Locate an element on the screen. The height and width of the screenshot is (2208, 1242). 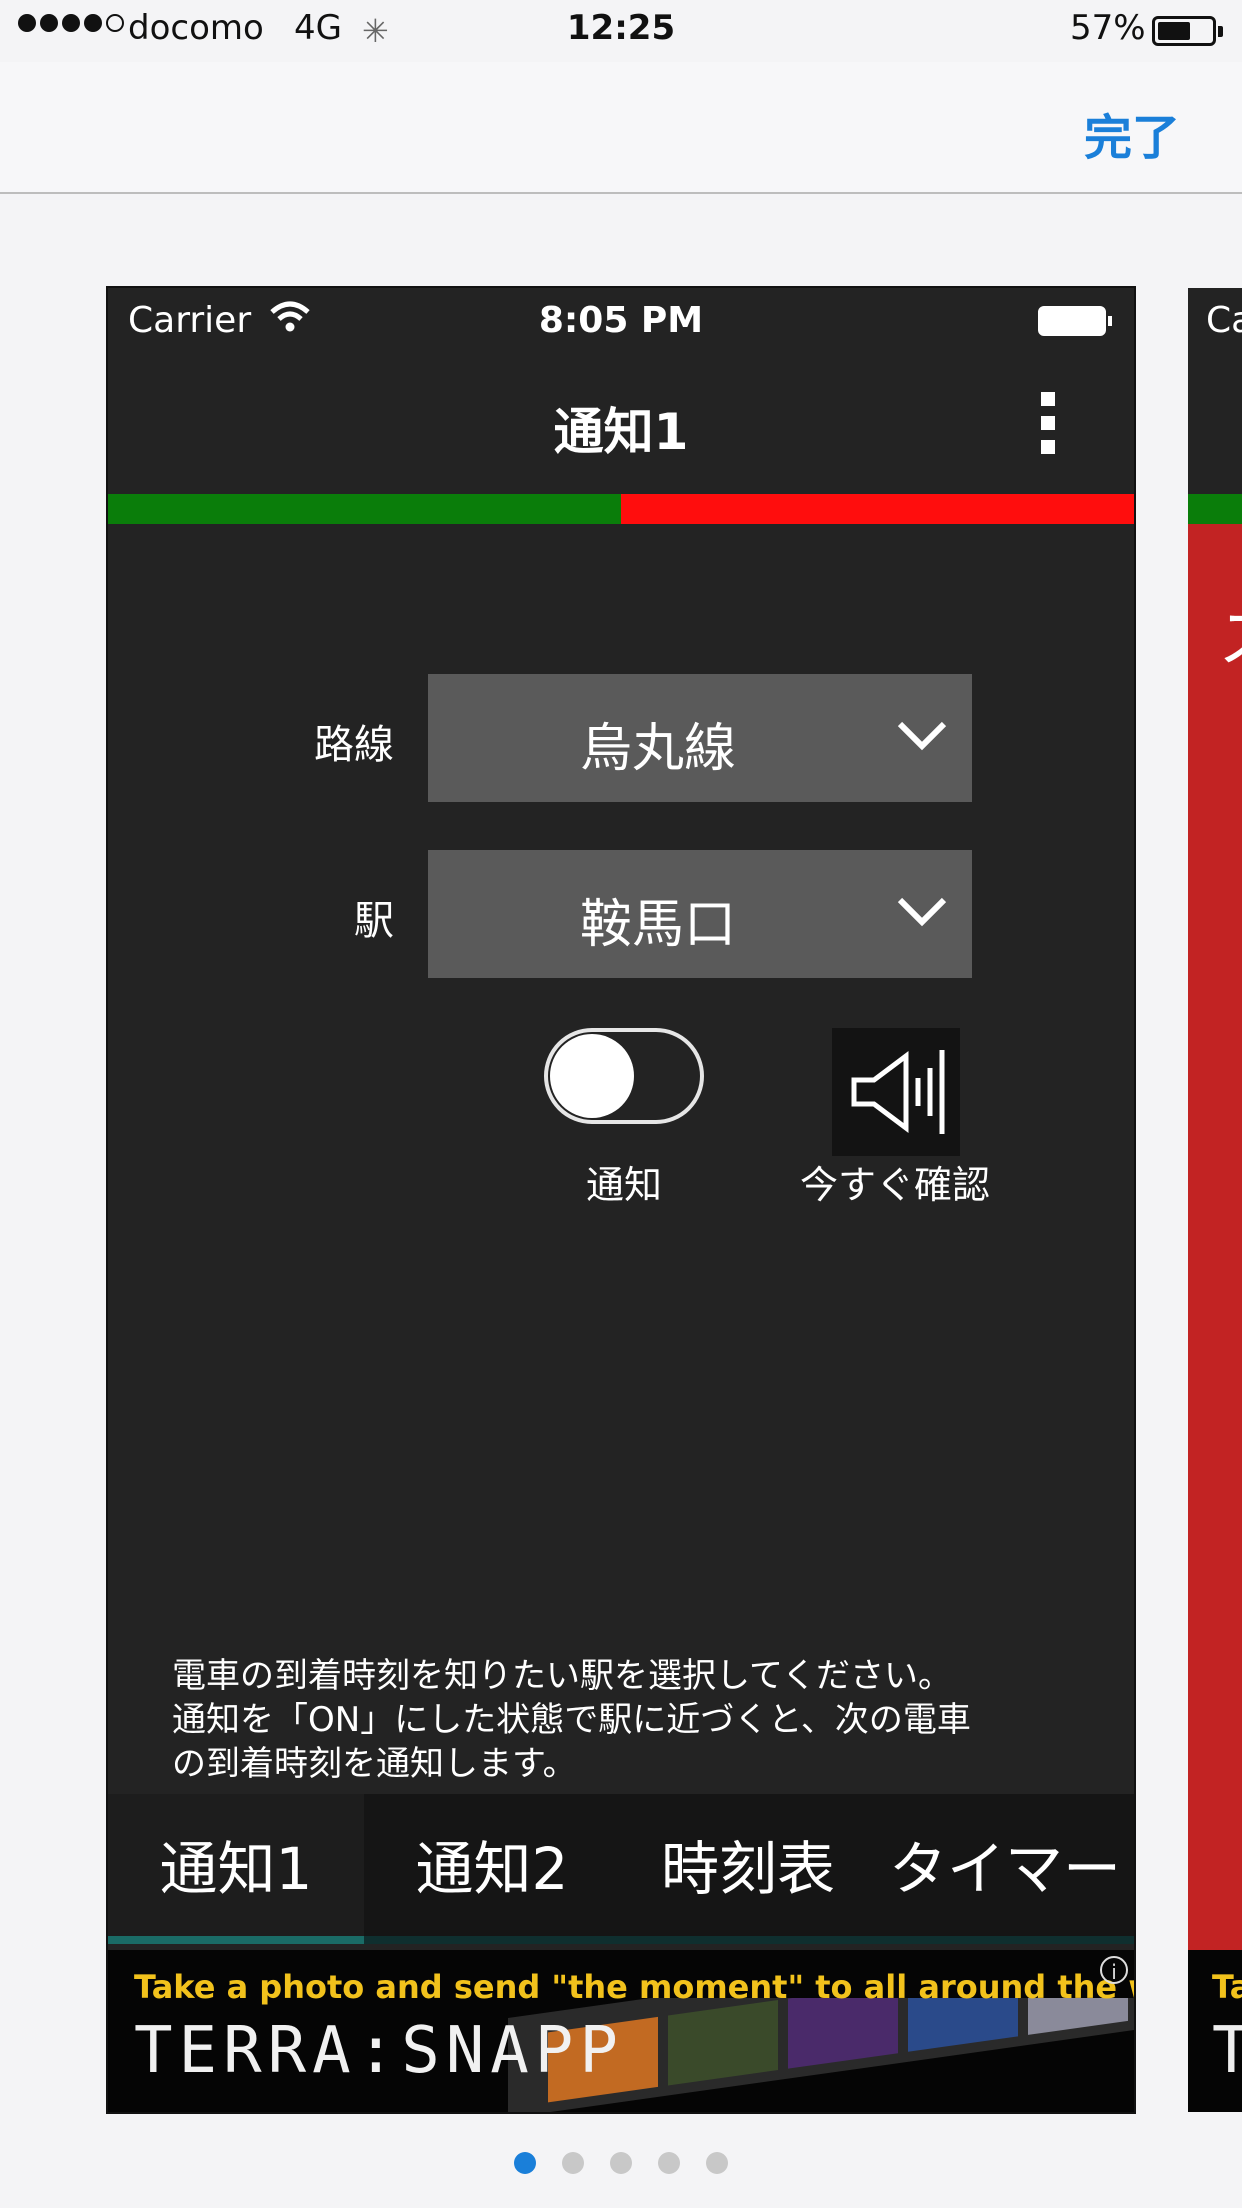
tab-notify1: 通知1 is located at coordinates (236, 1869).